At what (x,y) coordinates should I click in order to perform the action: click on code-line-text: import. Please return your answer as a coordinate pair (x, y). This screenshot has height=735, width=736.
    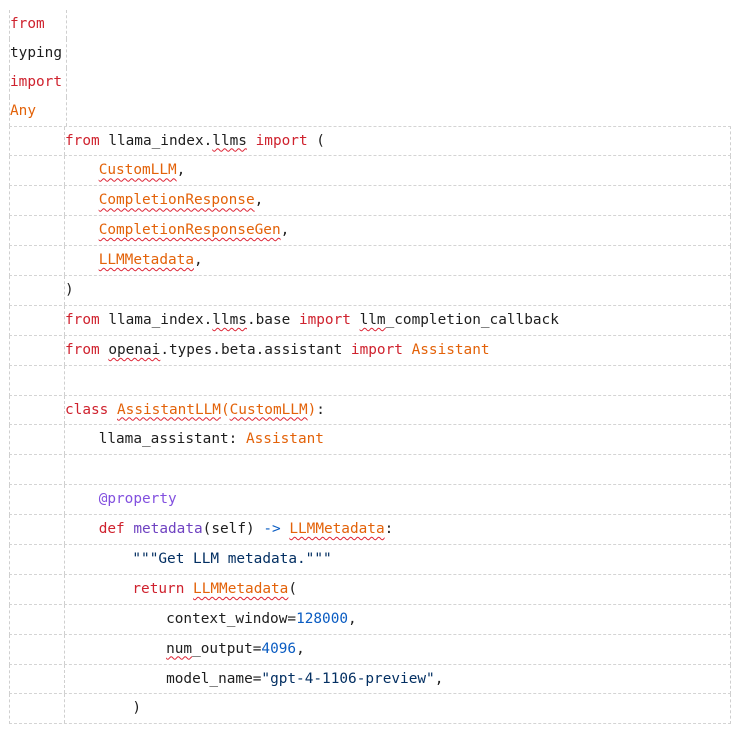
    Looking at the image, I should click on (36, 82).